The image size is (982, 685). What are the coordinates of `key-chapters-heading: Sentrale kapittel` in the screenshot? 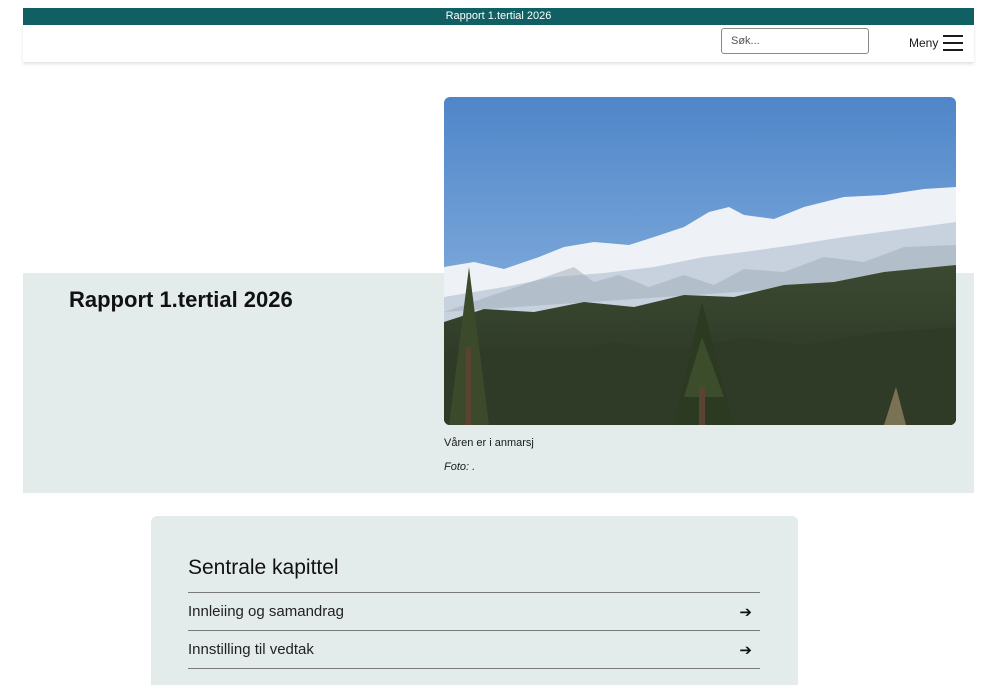 It's located at (263, 567).